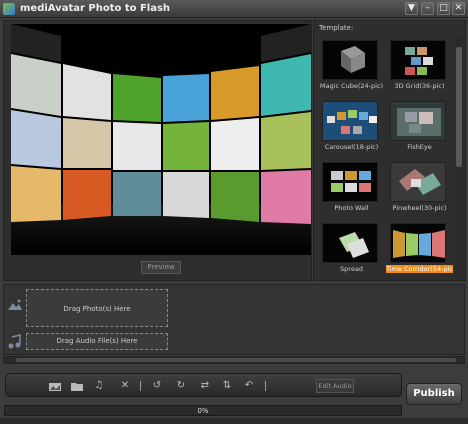  Describe the element at coordinates (234, 421) in the screenshot. I see `status-bar` at that location.